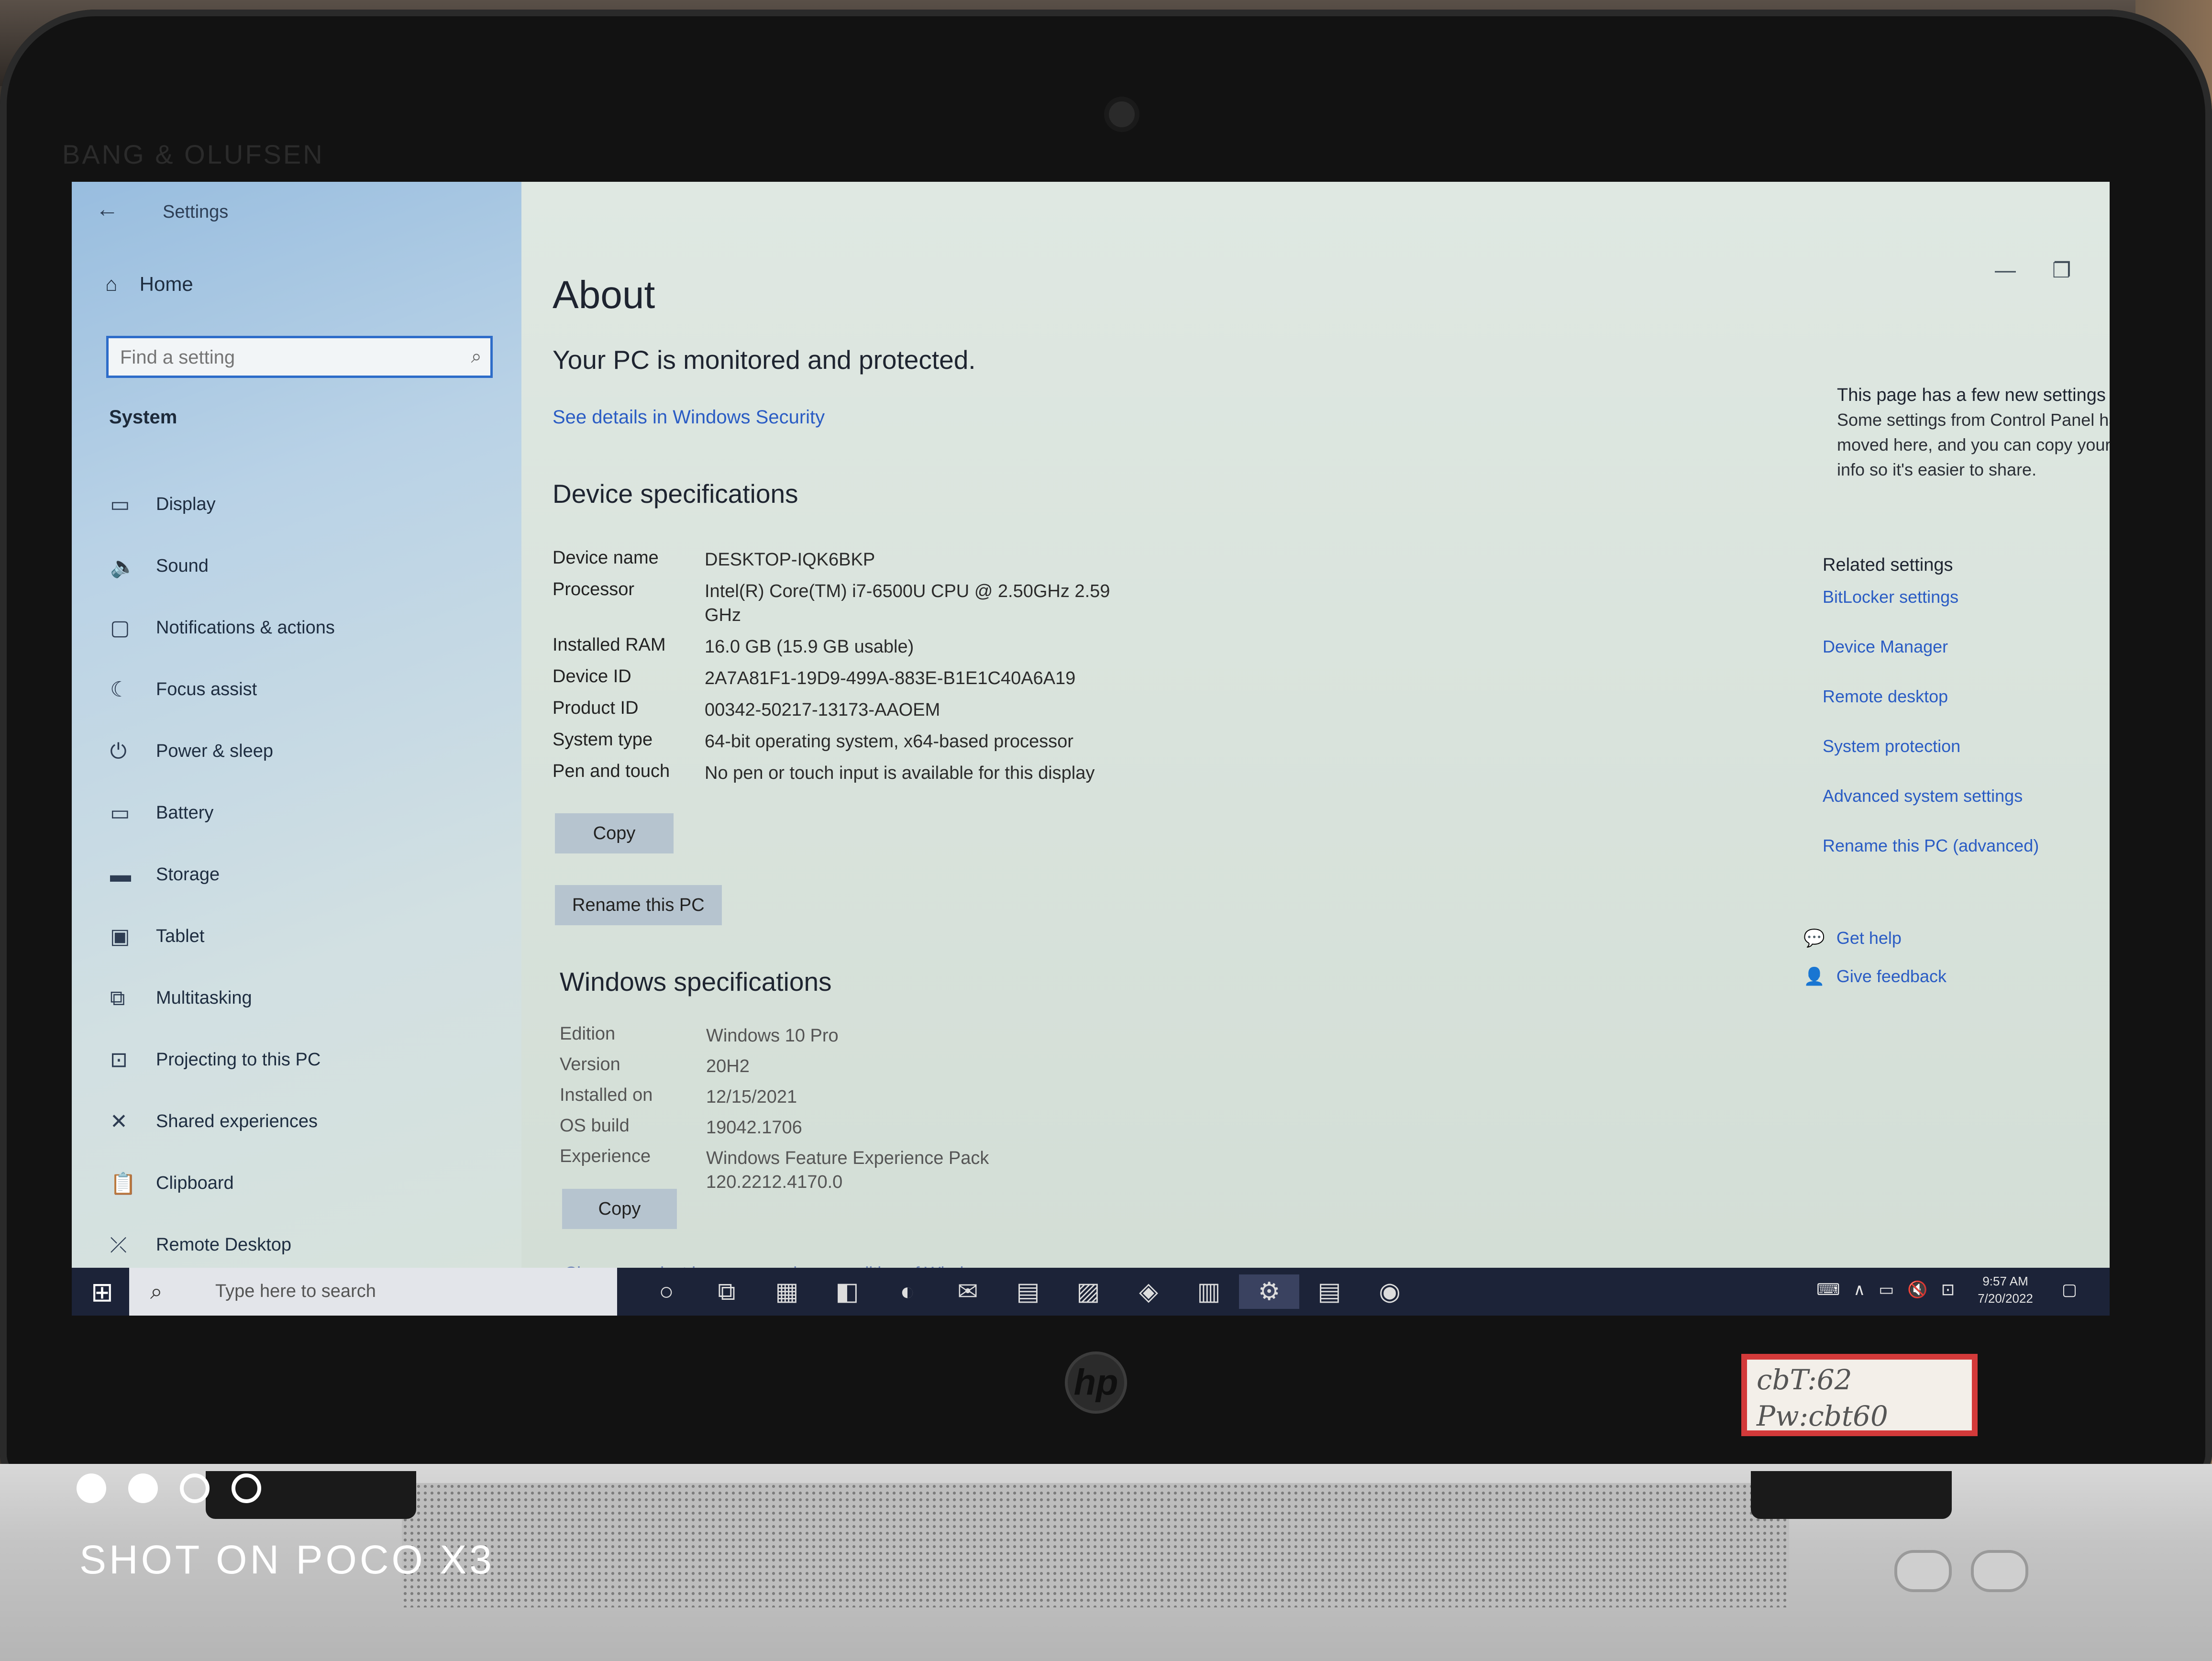  Describe the element at coordinates (237, 1121) in the screenshot. I see `sidebar-item-label: Shared experiences` at that location.